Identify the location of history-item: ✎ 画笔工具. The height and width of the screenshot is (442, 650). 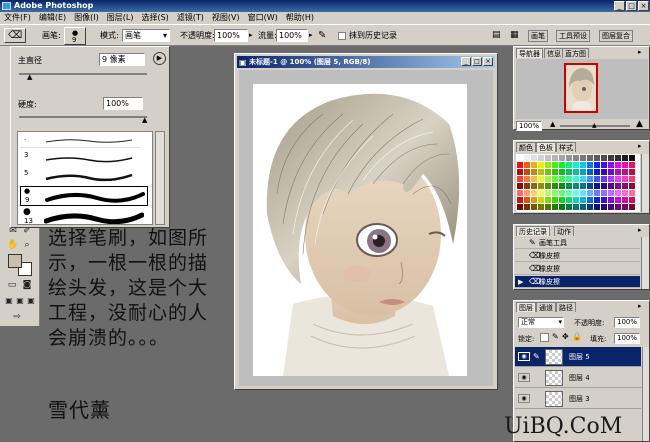
(577, 243).